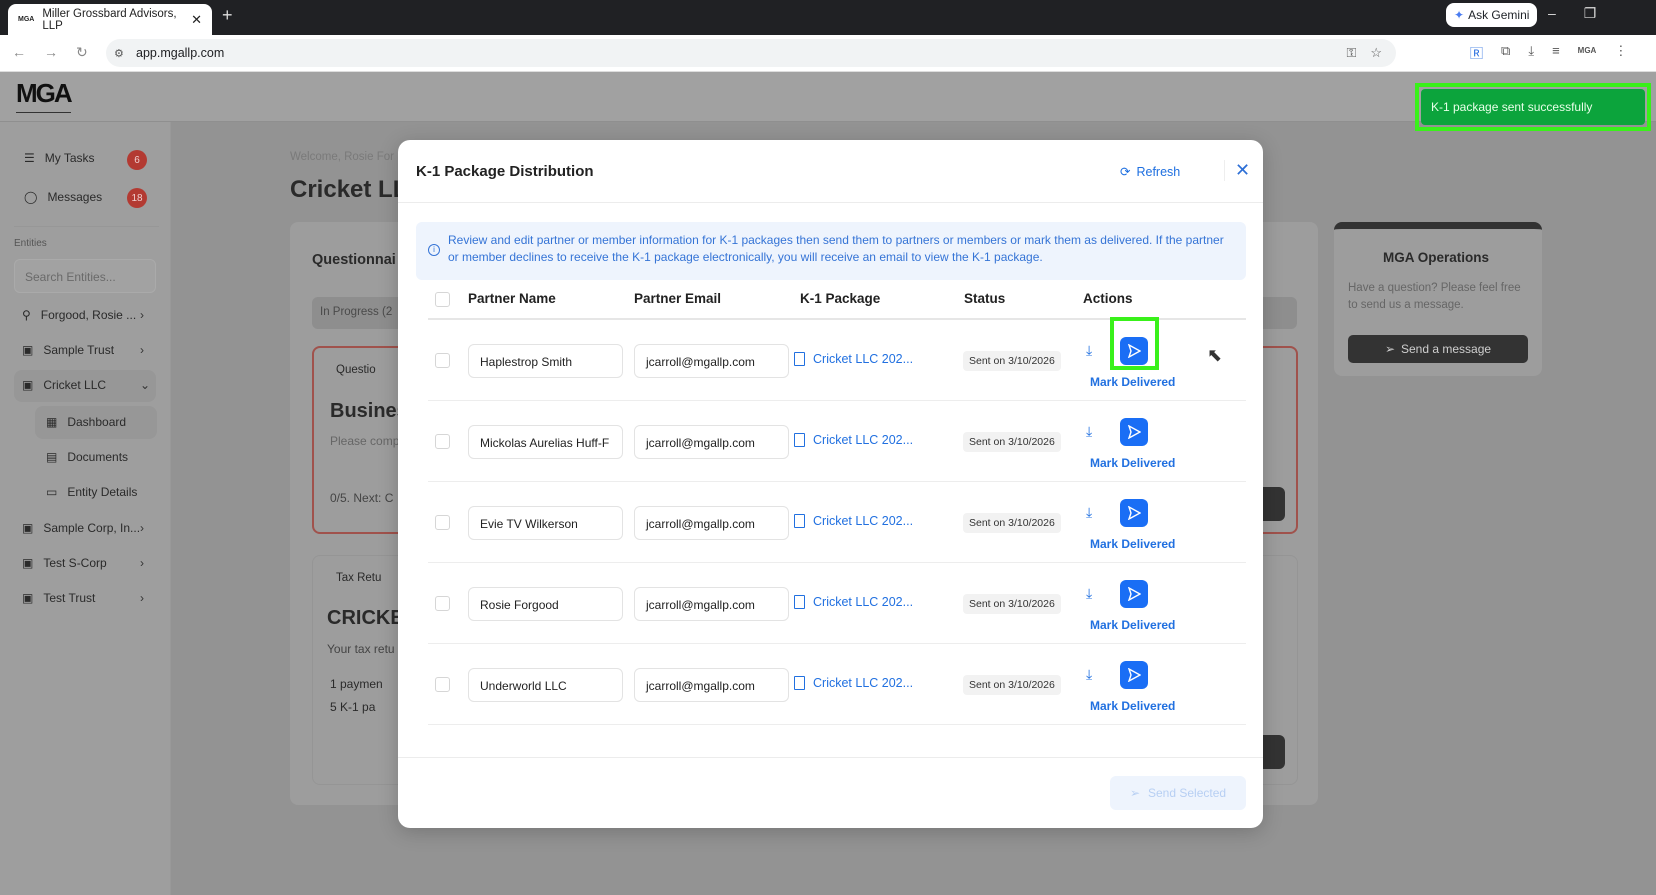 The height and width of the screenshot is (895, 1656). Describe the element at coordinates (82, 52) in the screenshot. I see `reload-icon: ↻` at that location.